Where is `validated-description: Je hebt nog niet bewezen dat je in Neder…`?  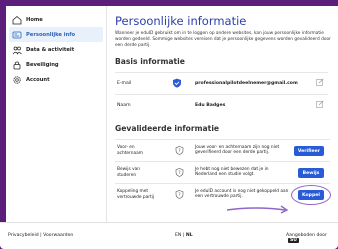 validated-description: Je hebt nog niet bewezen dat je in Neder… is located at coordinates (232, 172).